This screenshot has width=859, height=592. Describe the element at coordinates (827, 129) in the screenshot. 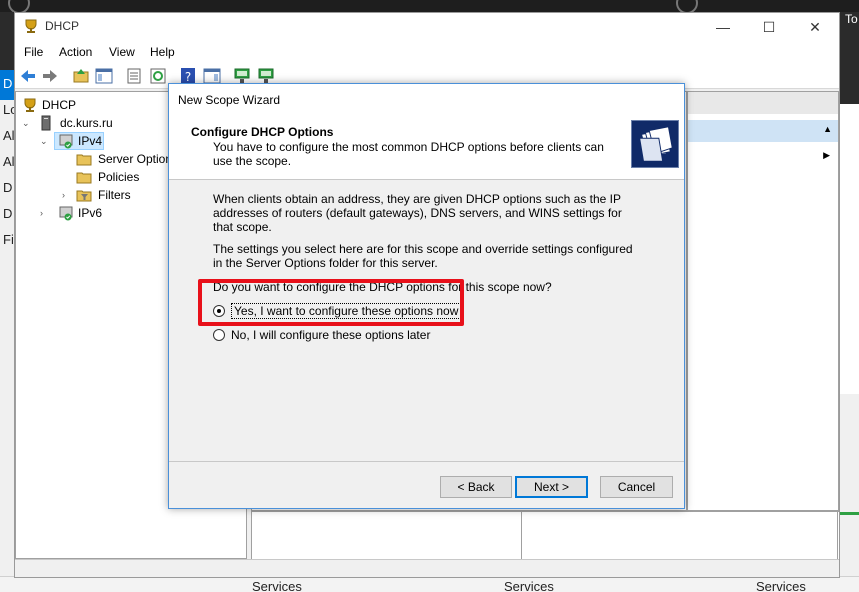

I see `collapse-arrow-icon: ▲` at that location.